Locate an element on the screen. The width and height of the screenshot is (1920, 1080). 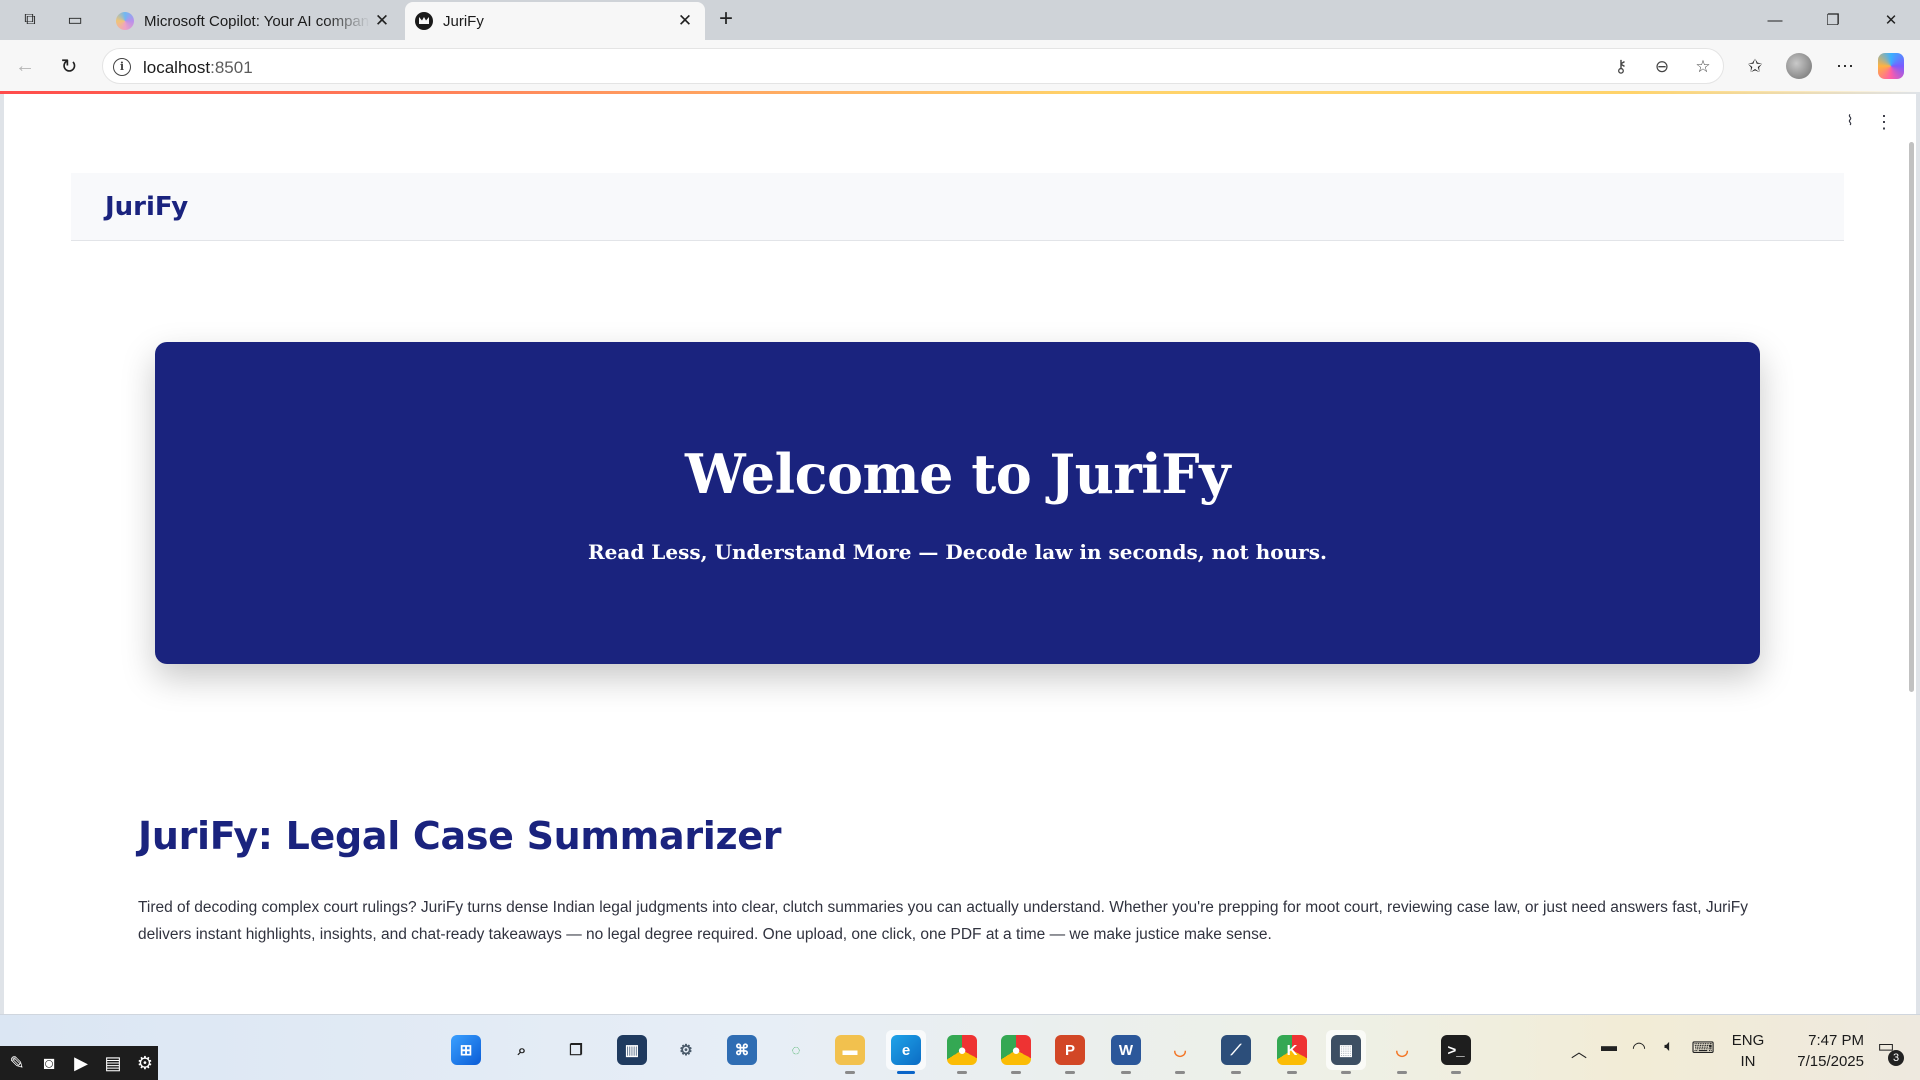
taskbar-app-file-explorer: ▬ is located at coordinates (850, 1052).